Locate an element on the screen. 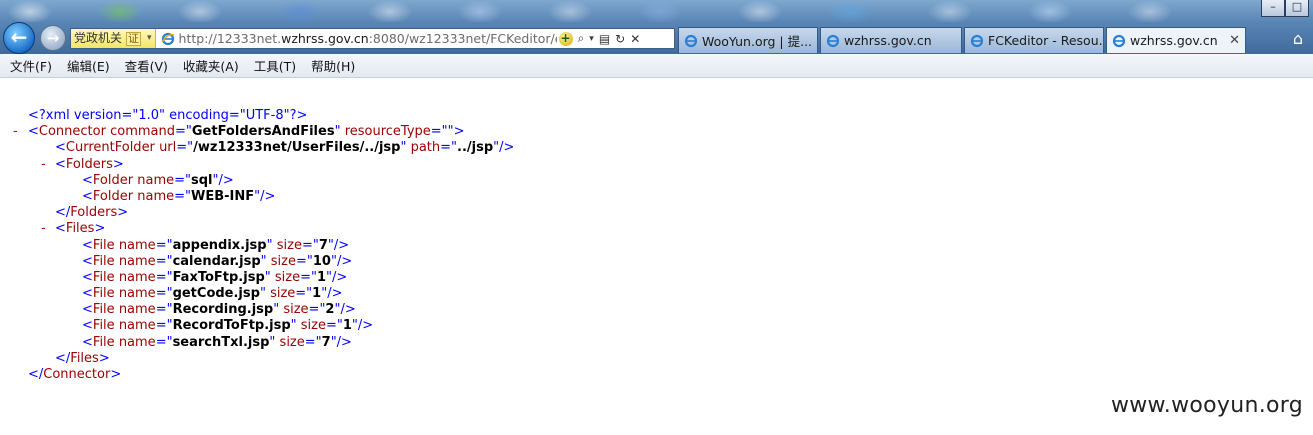 Image resolution: width=1313 pixels, height=435 pixels. back-arrow-icon: ← is located at coordinates (19, 37).